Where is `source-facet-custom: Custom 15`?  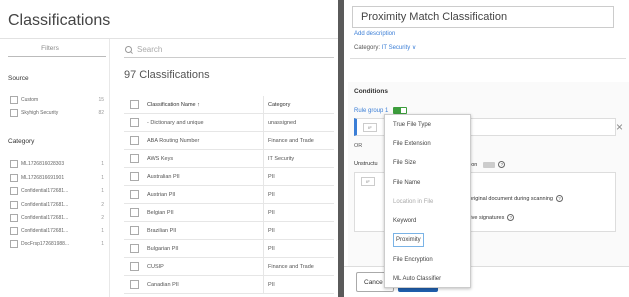
source-facet-custom: Custom 15 is located at coordinates (57, 100).